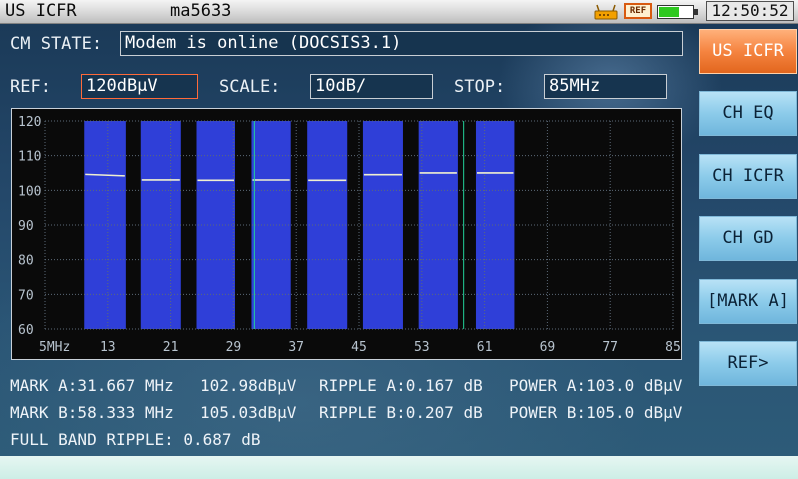  Describe the element at coordinates (750, 11) in the screenshot. I see `clock: 12:50:52` at that location.